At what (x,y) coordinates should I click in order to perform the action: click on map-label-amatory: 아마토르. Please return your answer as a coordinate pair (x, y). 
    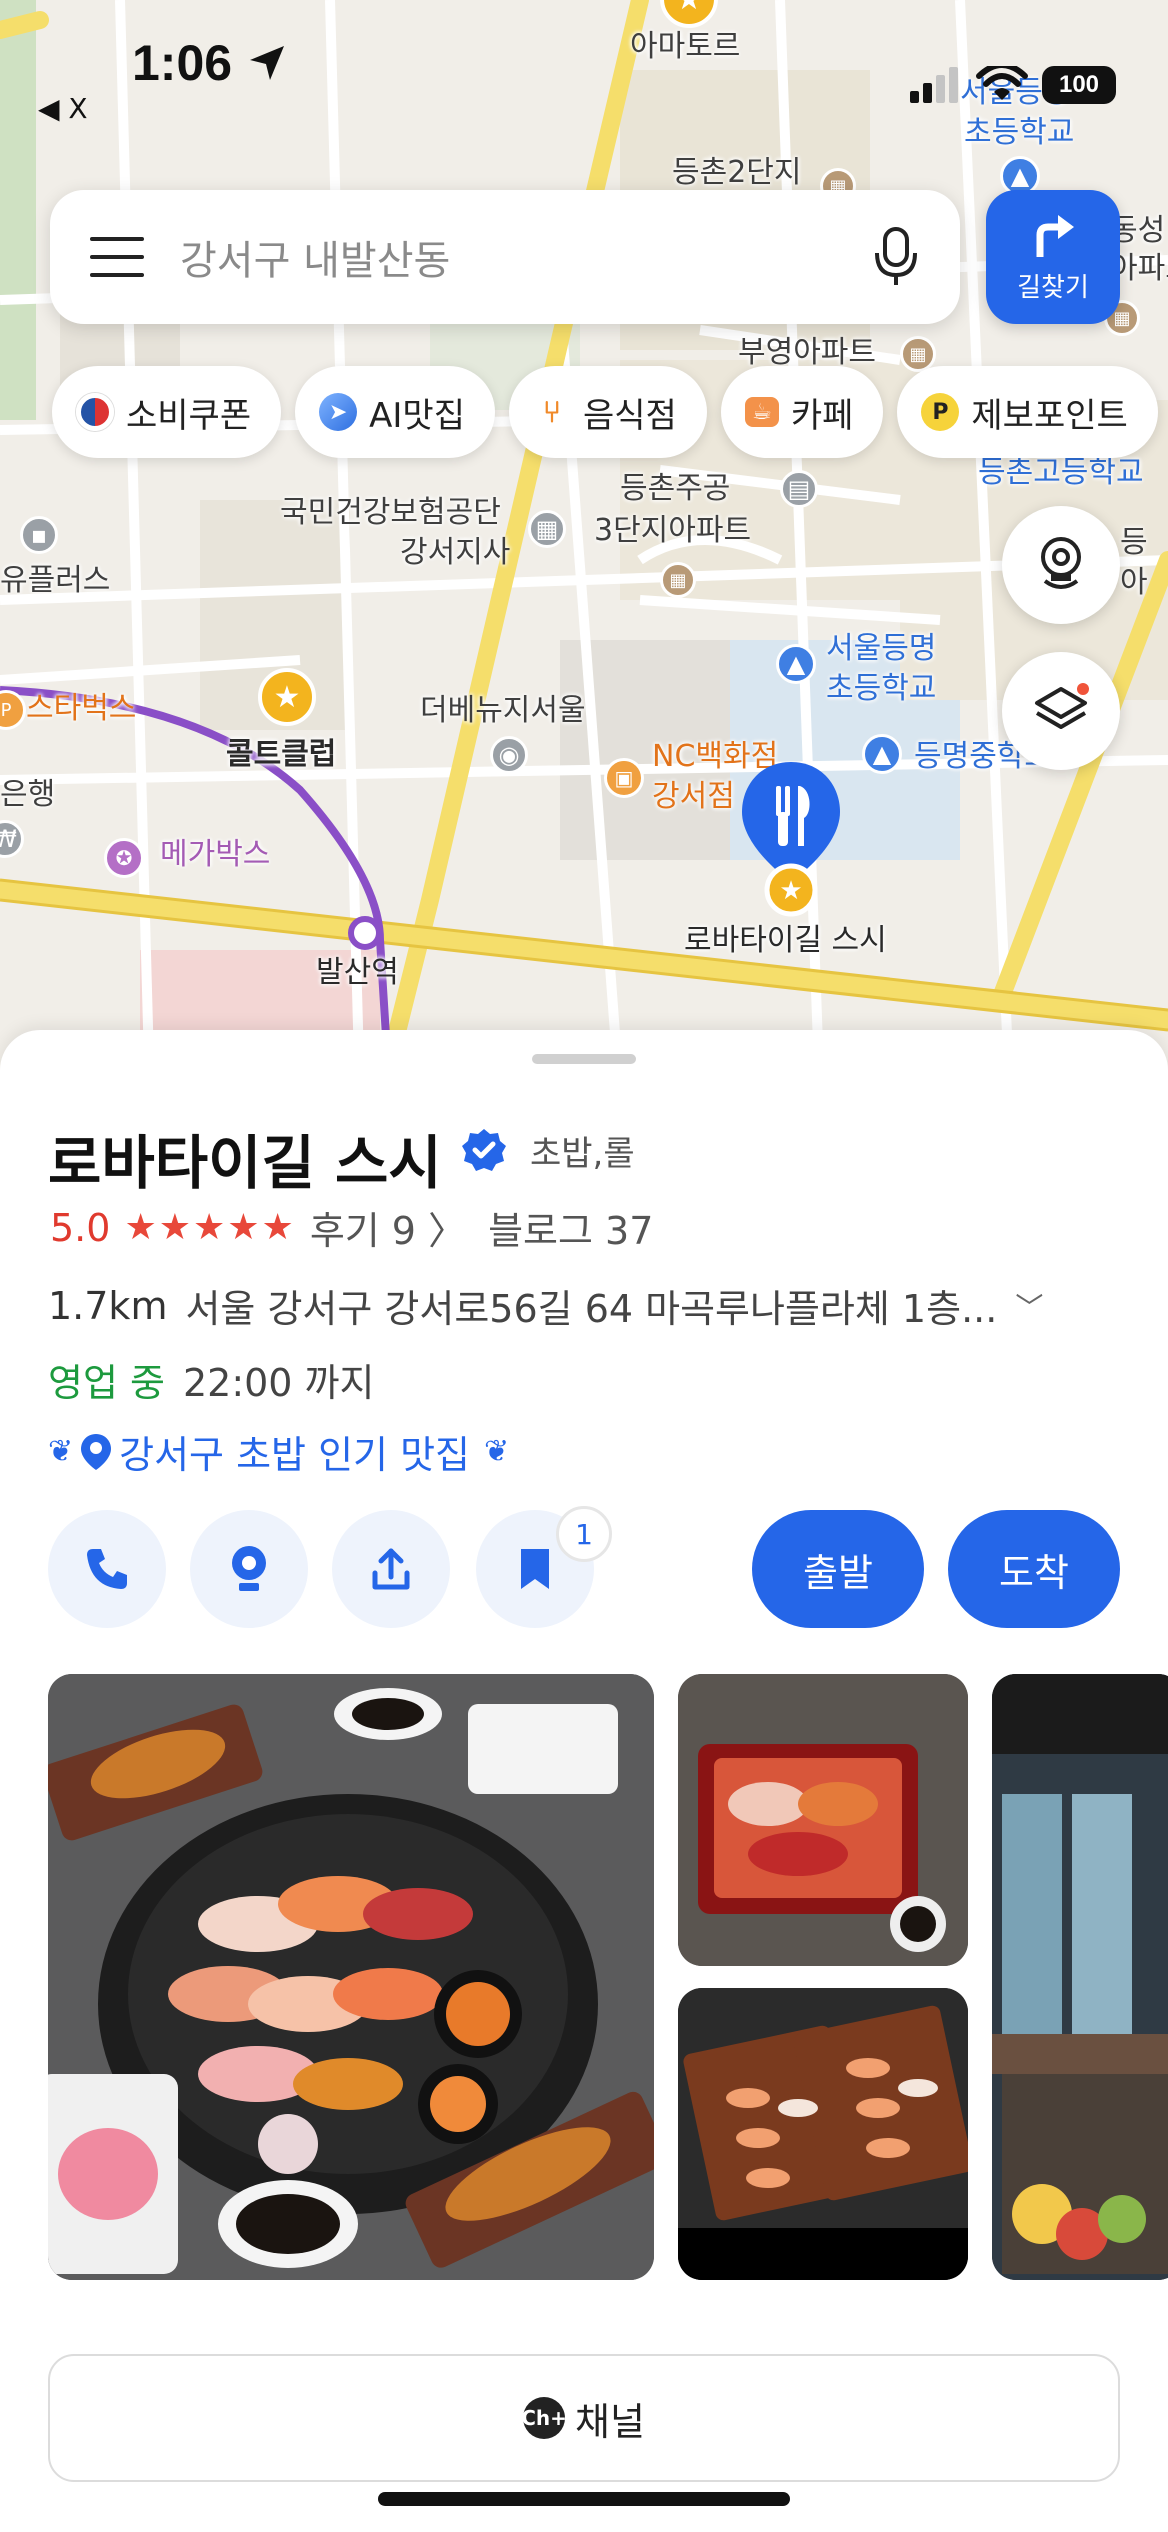
    Looking at the image, I should click on (685, 46).